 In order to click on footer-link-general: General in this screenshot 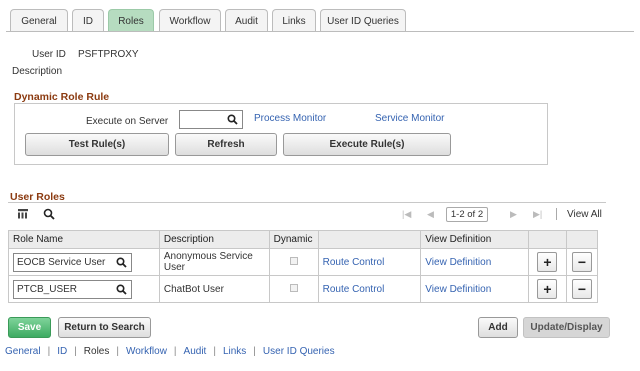, I will do `click(23, 351)`.